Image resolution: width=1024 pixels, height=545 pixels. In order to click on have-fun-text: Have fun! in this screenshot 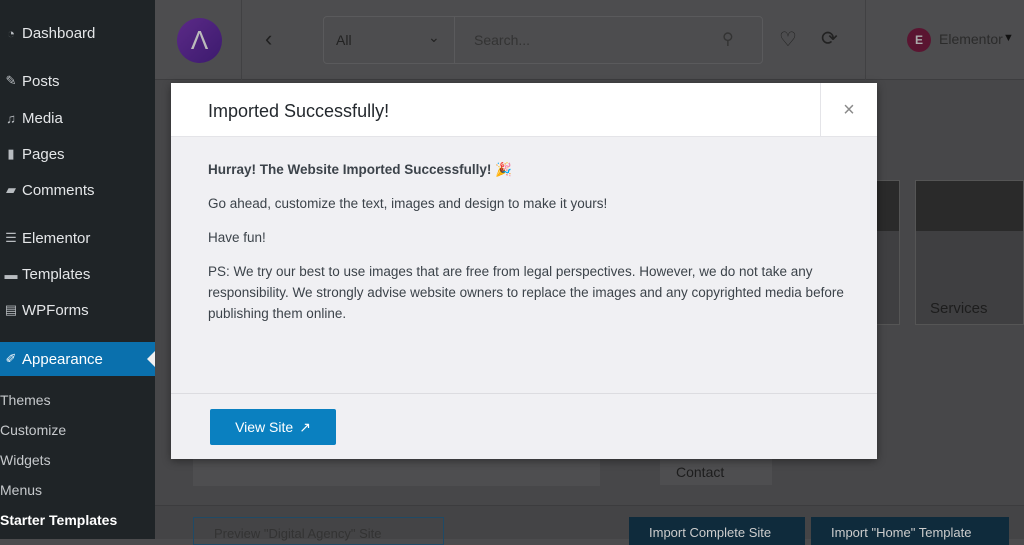, I will do `click(237, 237)`.